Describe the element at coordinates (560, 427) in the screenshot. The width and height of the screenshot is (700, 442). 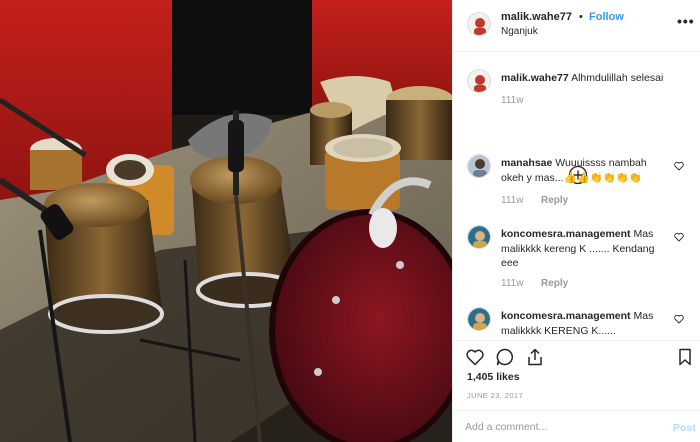
I see `comment-input` at that location.